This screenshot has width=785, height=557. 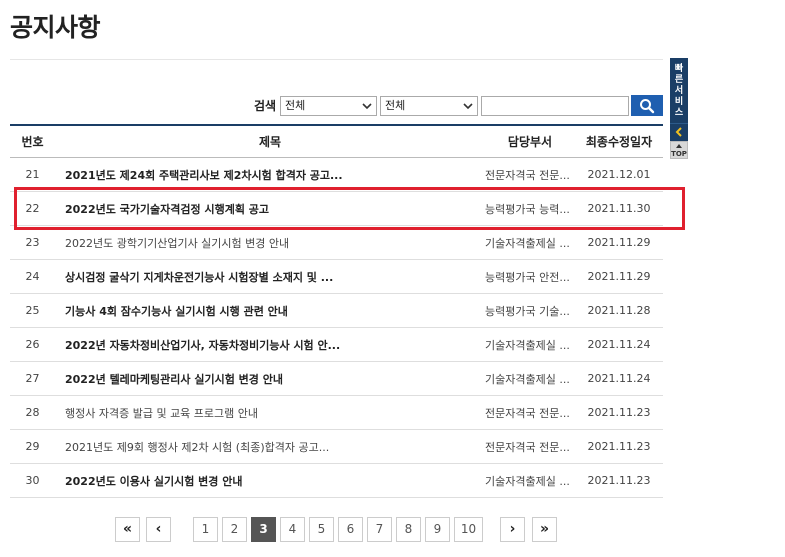 I want to click on row-title-link: 행정사 자격증 발급 및 교육 프로그램 안내, so click(x=270, y=412).